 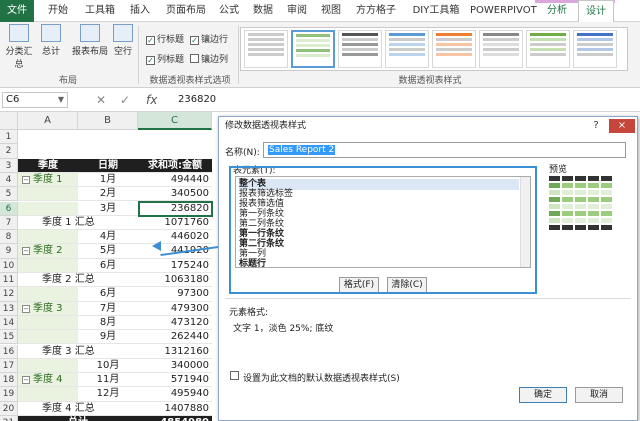 I want to click on ok-button: 确定, so click(x=543, y=395).